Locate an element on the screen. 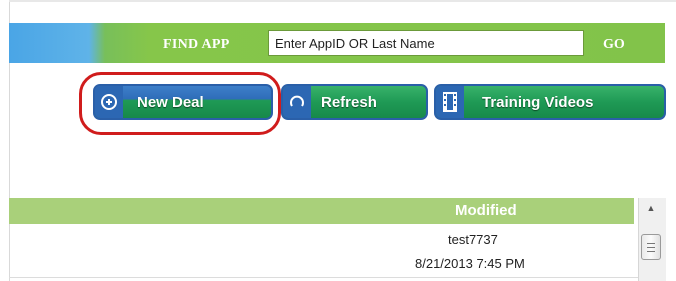 This screenshot has height=281, width=676. find-app-input is located at coordinates (426, 43).